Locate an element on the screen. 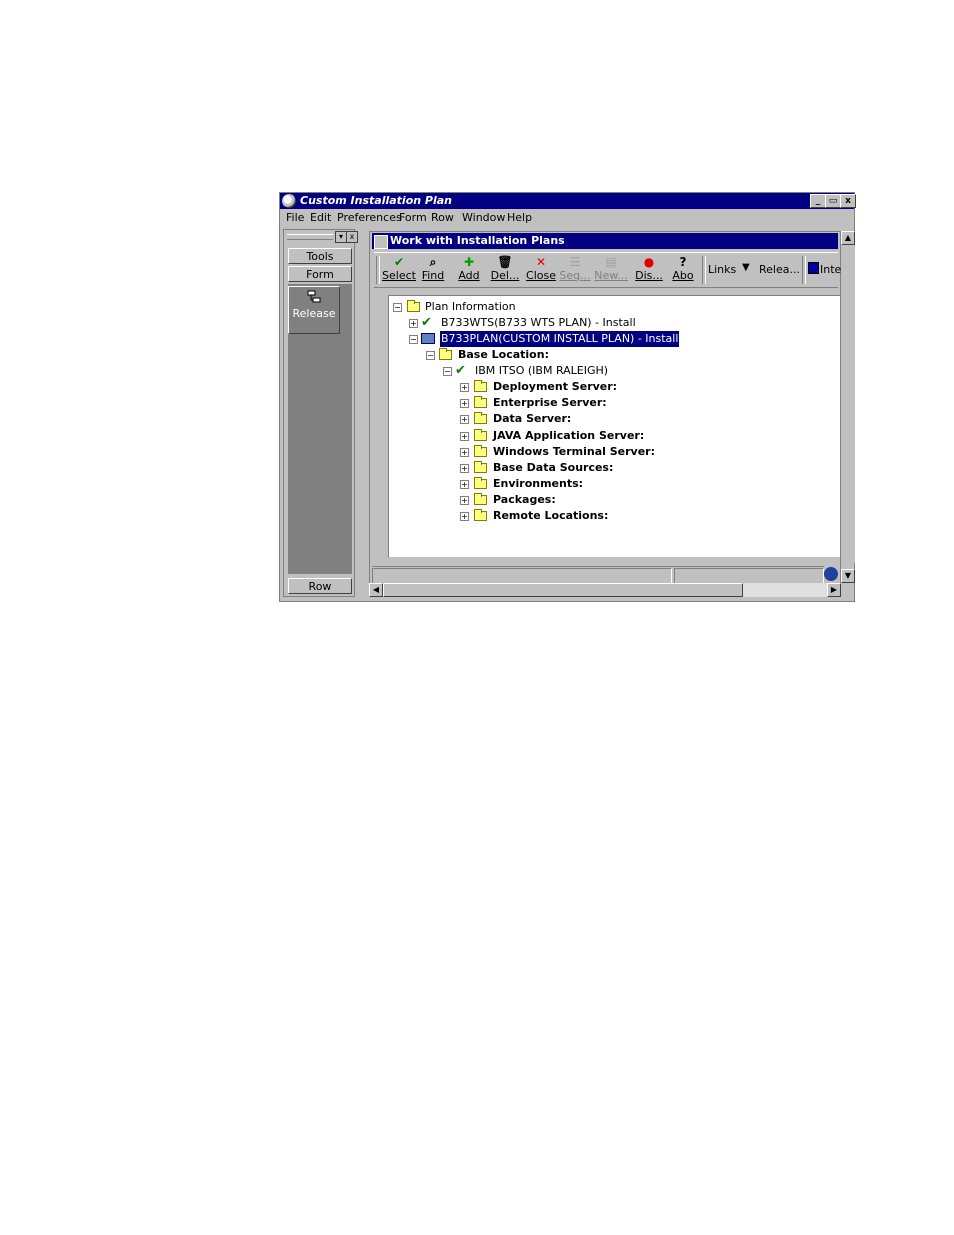 Image resolution: width=954 pixels, height=1235 pixels. maximize-button: ▭ is located at coordinates (833, 201).